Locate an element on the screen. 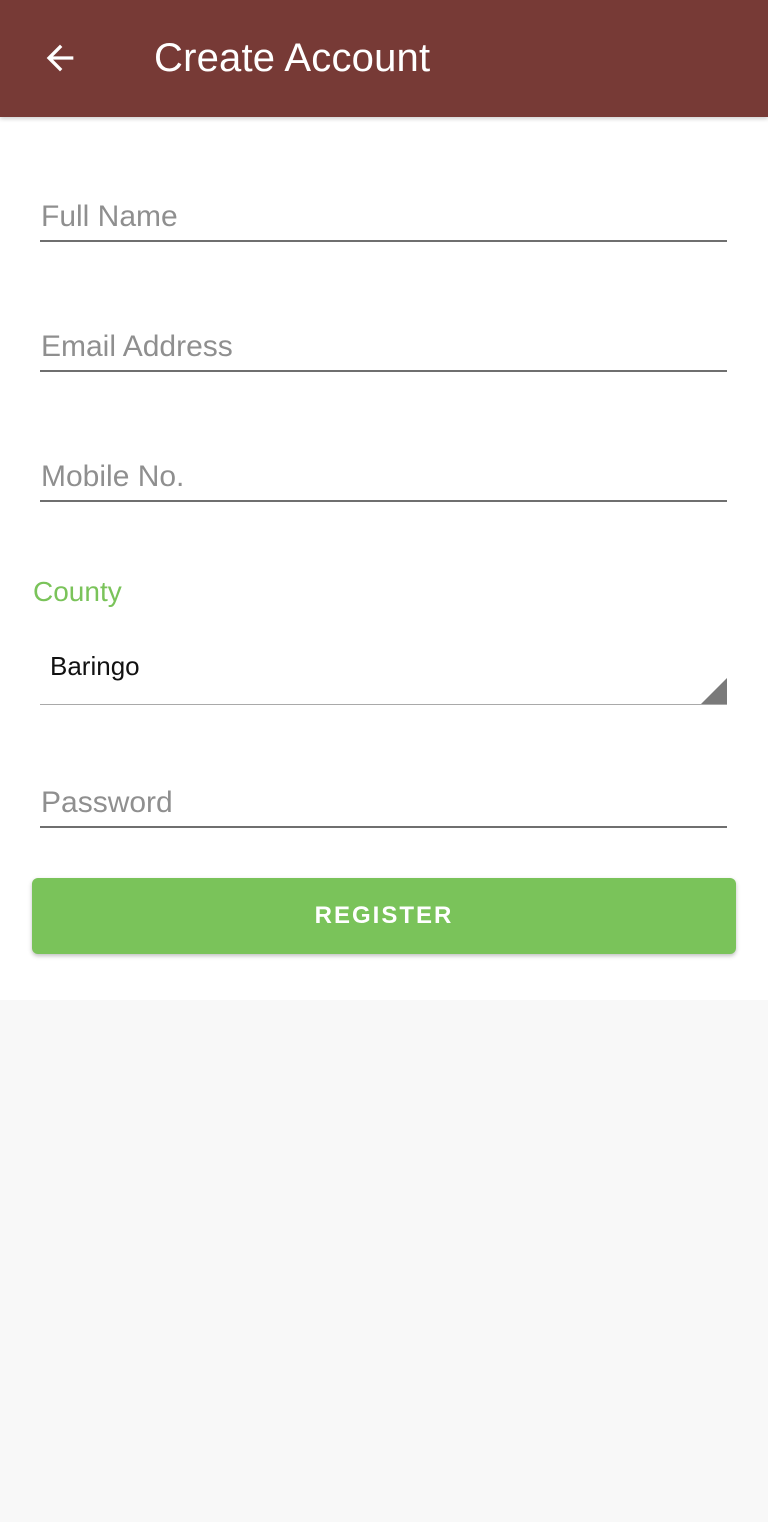 Image resolution: width=768 pixels, height=1522 pixels. mobile-field is located at coordinates (384, 471).